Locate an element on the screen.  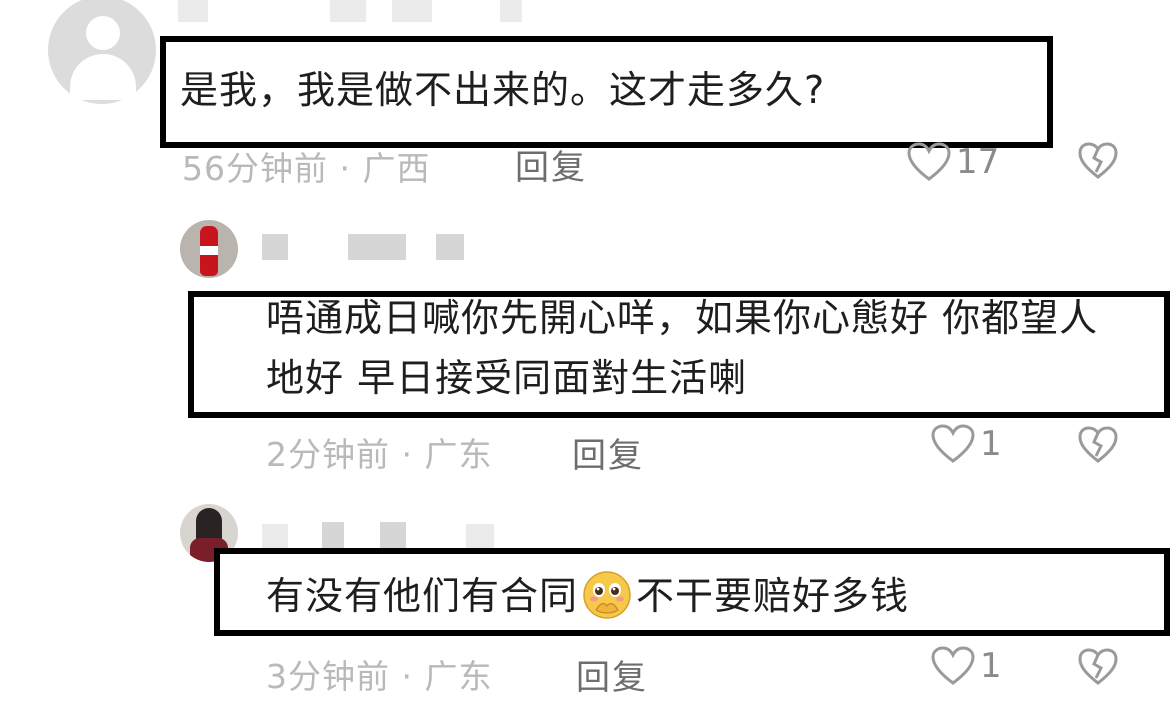
comment-text: 唔通成日喊你先開心咩，如果你心態好 你都望人地好 早日接受同面對生活喇 is located at coordinates (682, 348).